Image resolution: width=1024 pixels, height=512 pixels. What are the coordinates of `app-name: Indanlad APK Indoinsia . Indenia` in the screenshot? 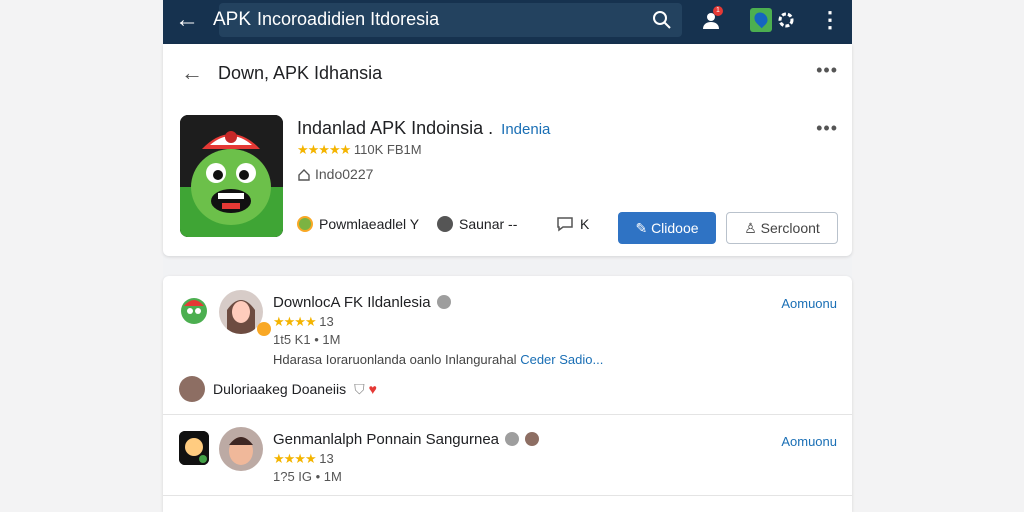 It's located at (424, 128).